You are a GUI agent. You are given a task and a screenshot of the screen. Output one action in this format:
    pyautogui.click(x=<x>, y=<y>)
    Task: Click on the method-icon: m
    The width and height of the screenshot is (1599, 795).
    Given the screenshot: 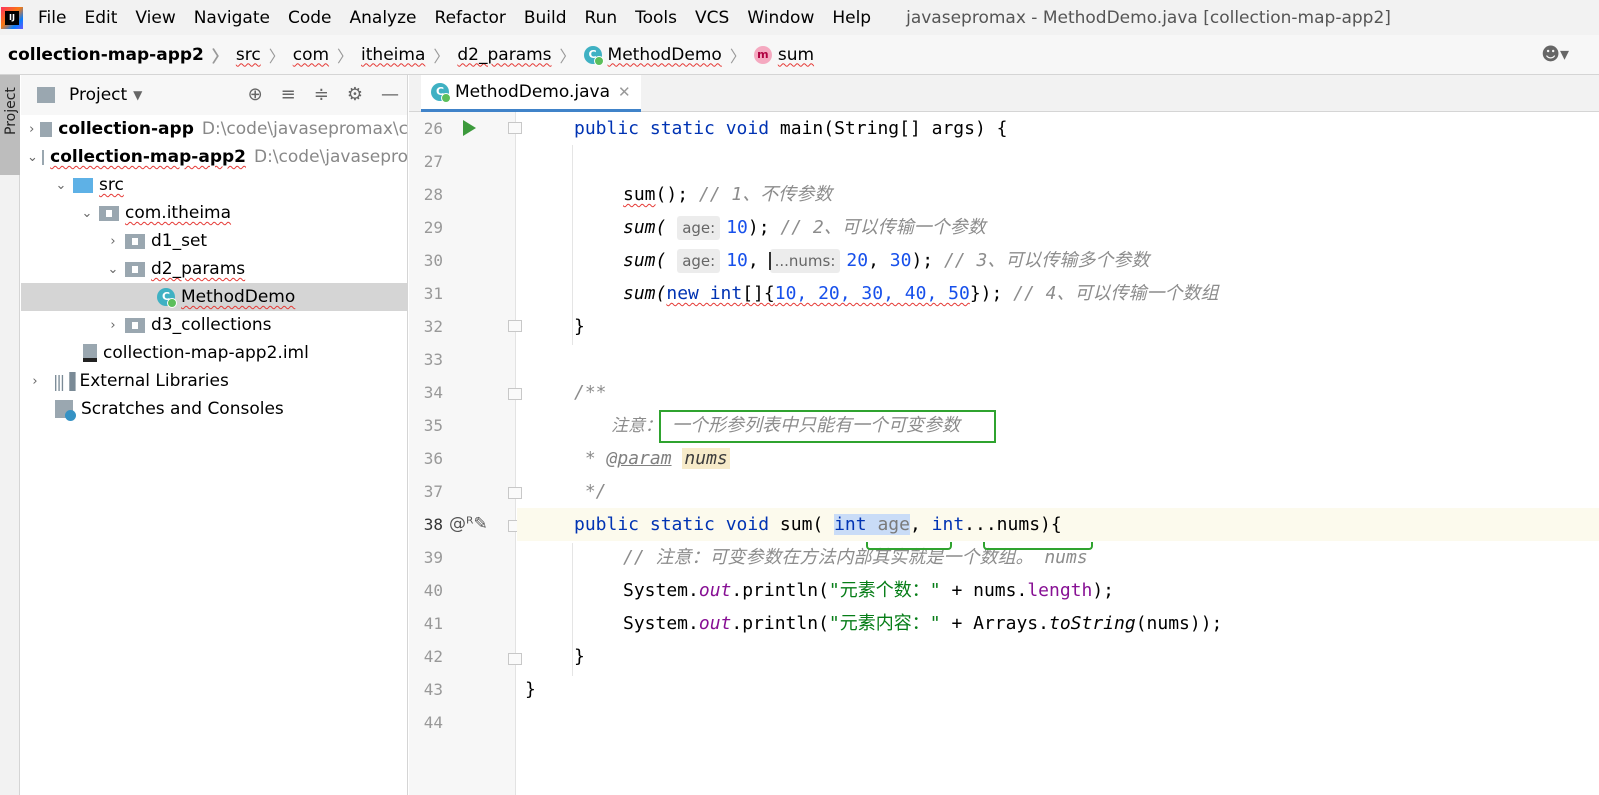 What is the action you would take?
    pyautogui.click(x=762, y=54)
    